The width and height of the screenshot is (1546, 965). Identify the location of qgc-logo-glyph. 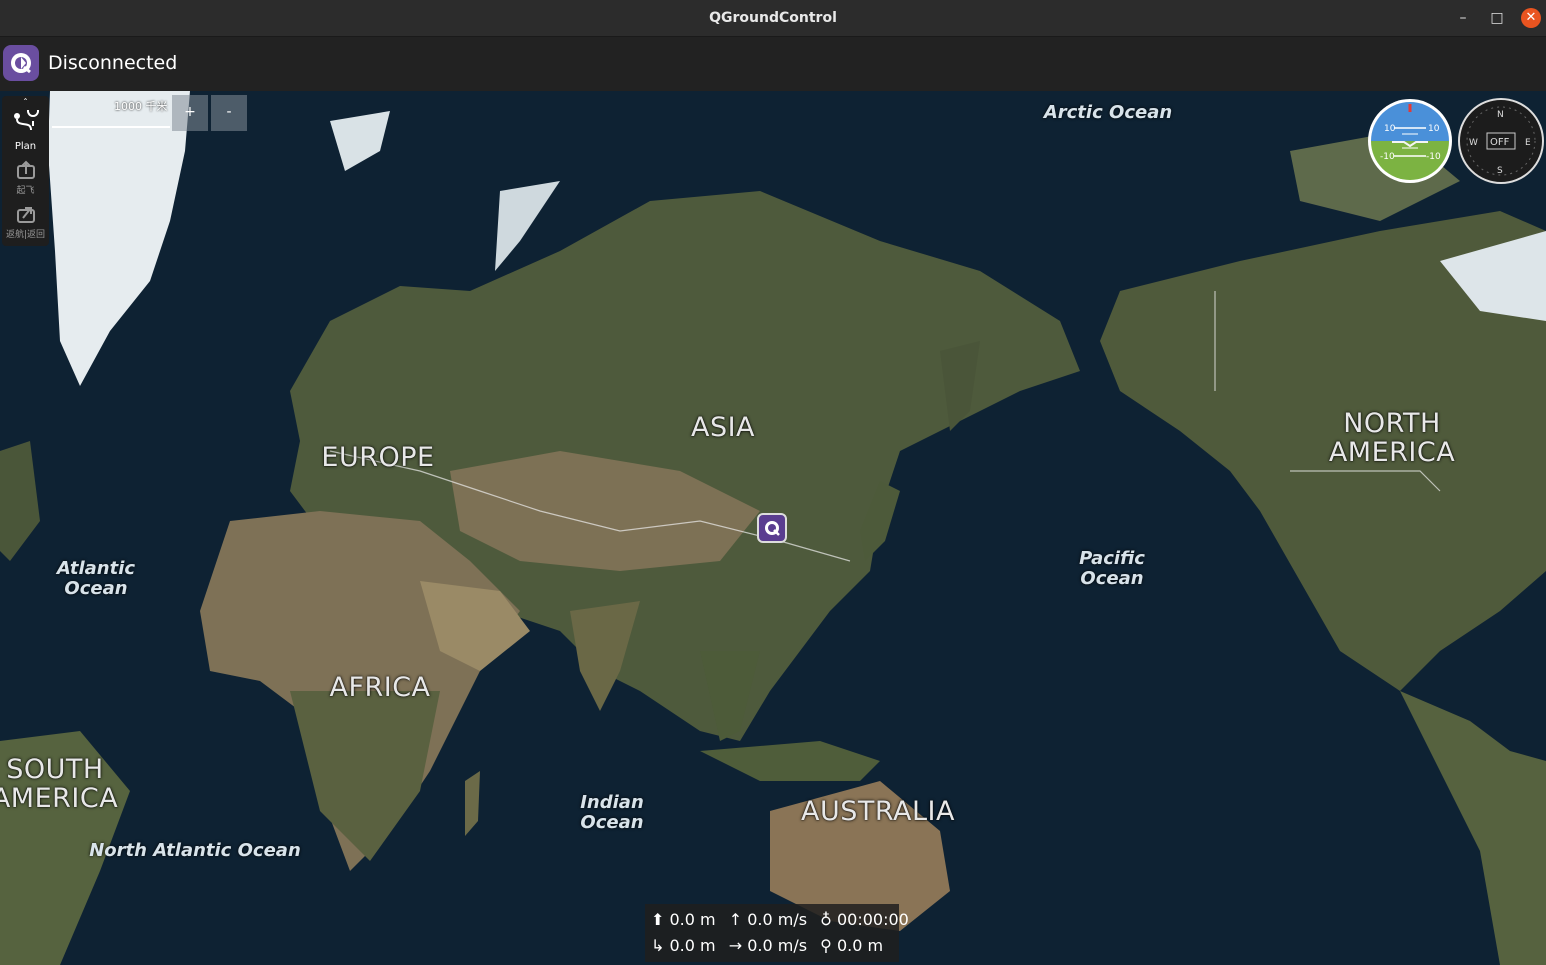
(21, 63).